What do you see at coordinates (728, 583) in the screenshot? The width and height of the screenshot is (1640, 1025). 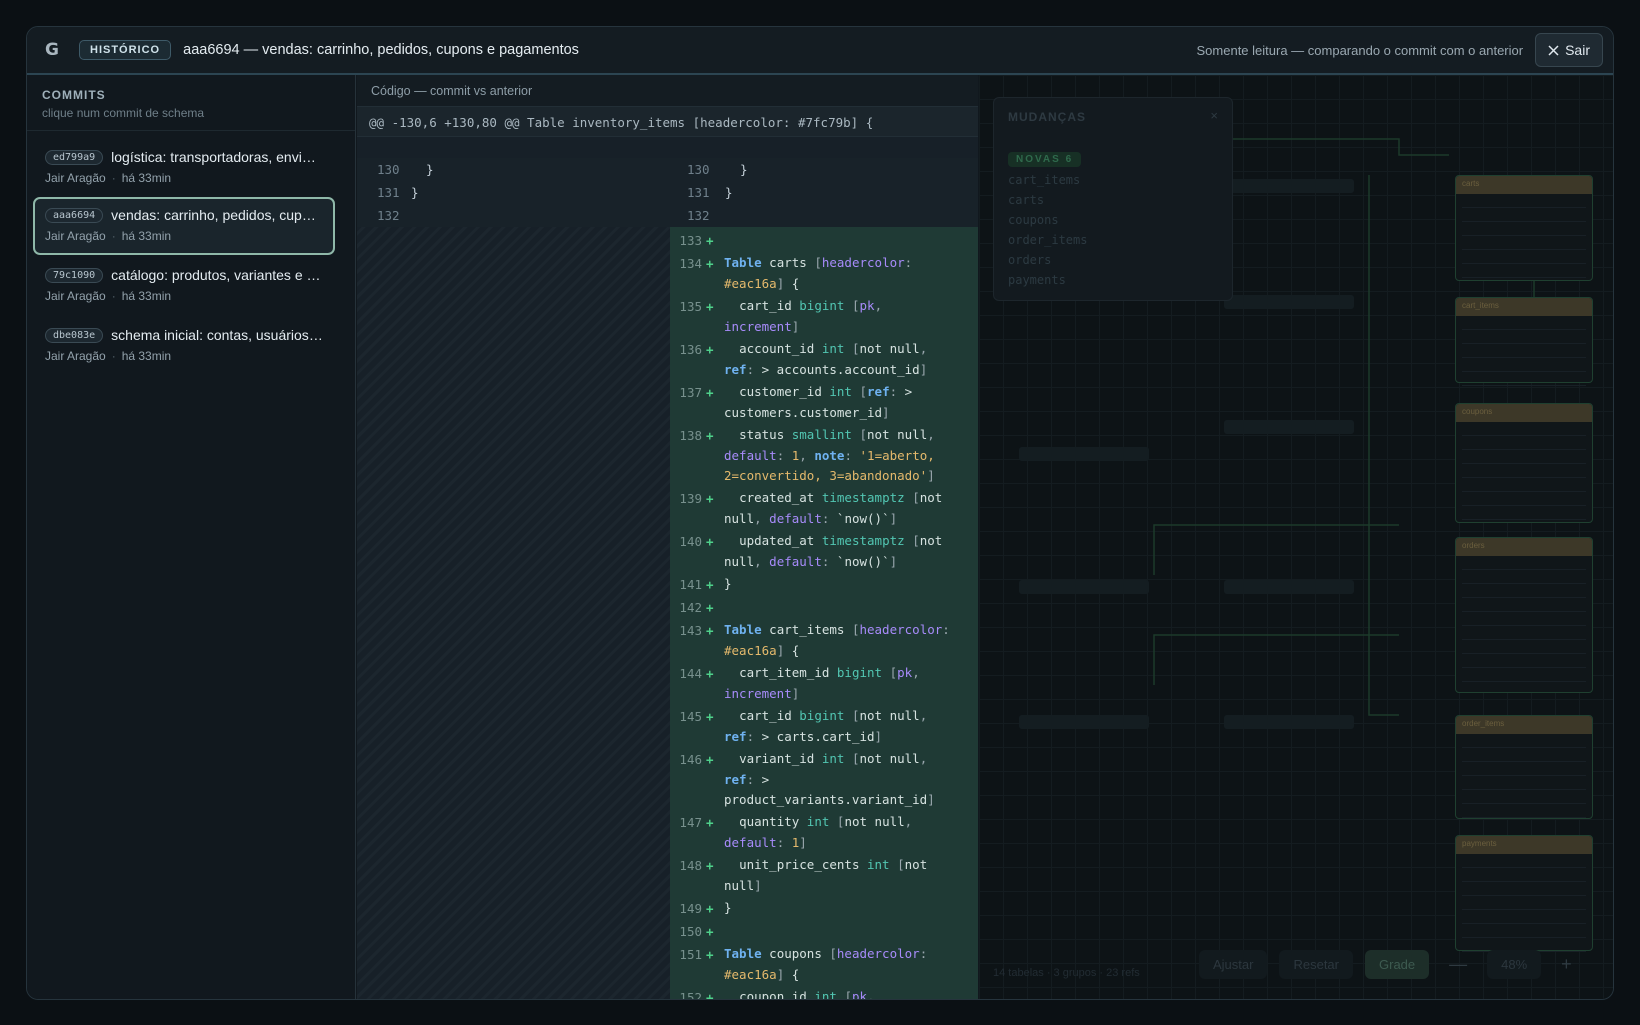 I see `code-line-text: }` at bounding box center [728, 583].